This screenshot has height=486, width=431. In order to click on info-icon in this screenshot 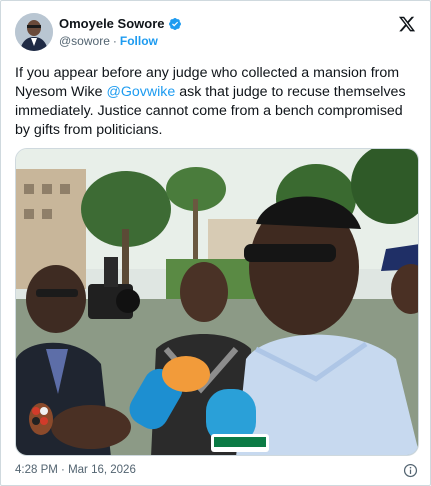, I will do `click(410, 470)`.